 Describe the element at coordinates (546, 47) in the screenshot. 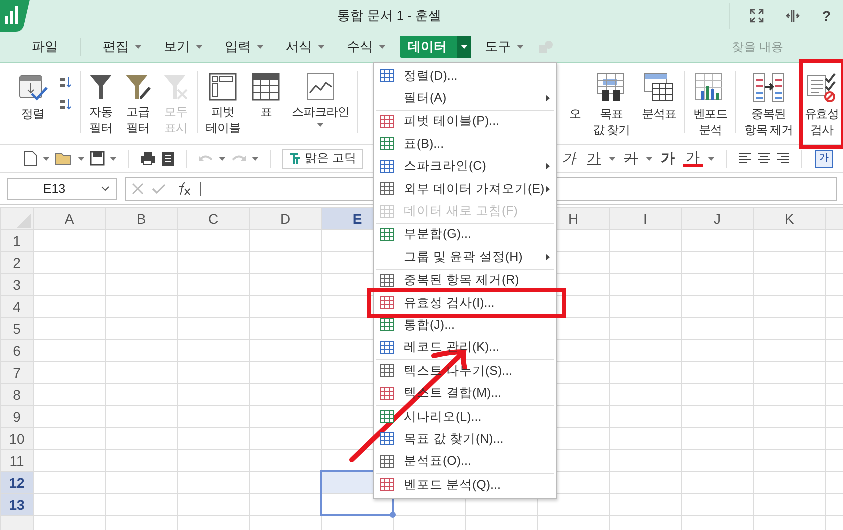

I see `shapes-icon` at that location.